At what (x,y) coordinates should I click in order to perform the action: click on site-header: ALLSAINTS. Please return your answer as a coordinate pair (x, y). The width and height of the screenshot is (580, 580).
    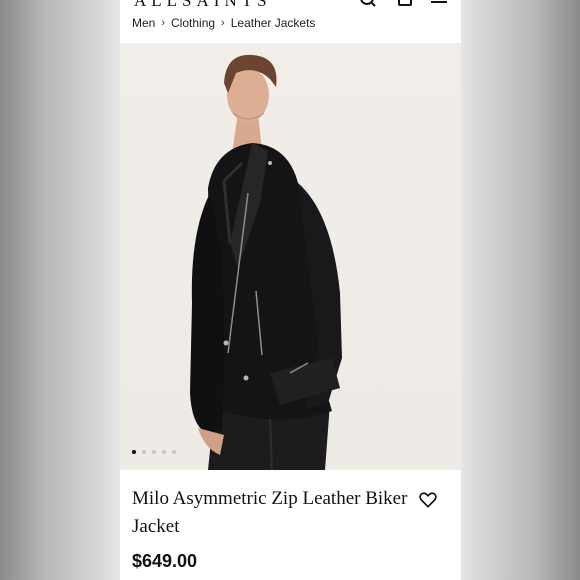
    Looking at the image, I should click on (290, 6).